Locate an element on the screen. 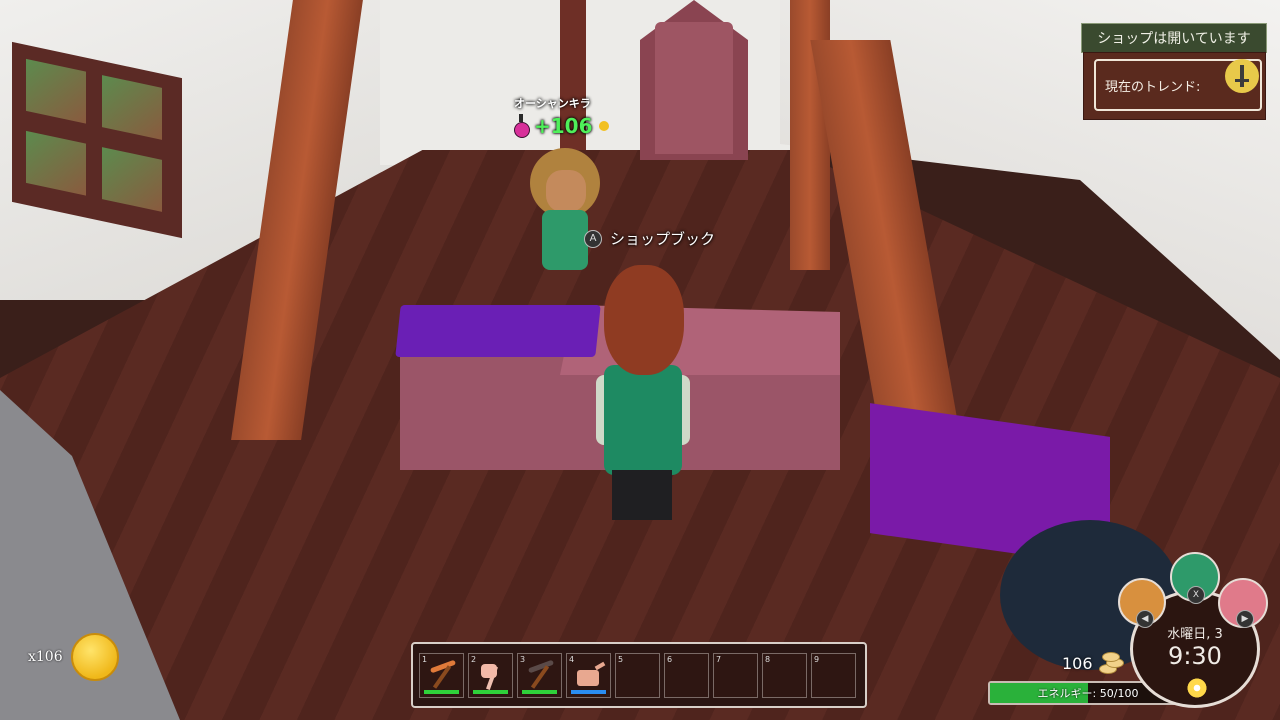 Image resolution: width=1280 pixels, height=720 pixels. hotbar-slot-6: 6 is located at coordinates (686, 675).